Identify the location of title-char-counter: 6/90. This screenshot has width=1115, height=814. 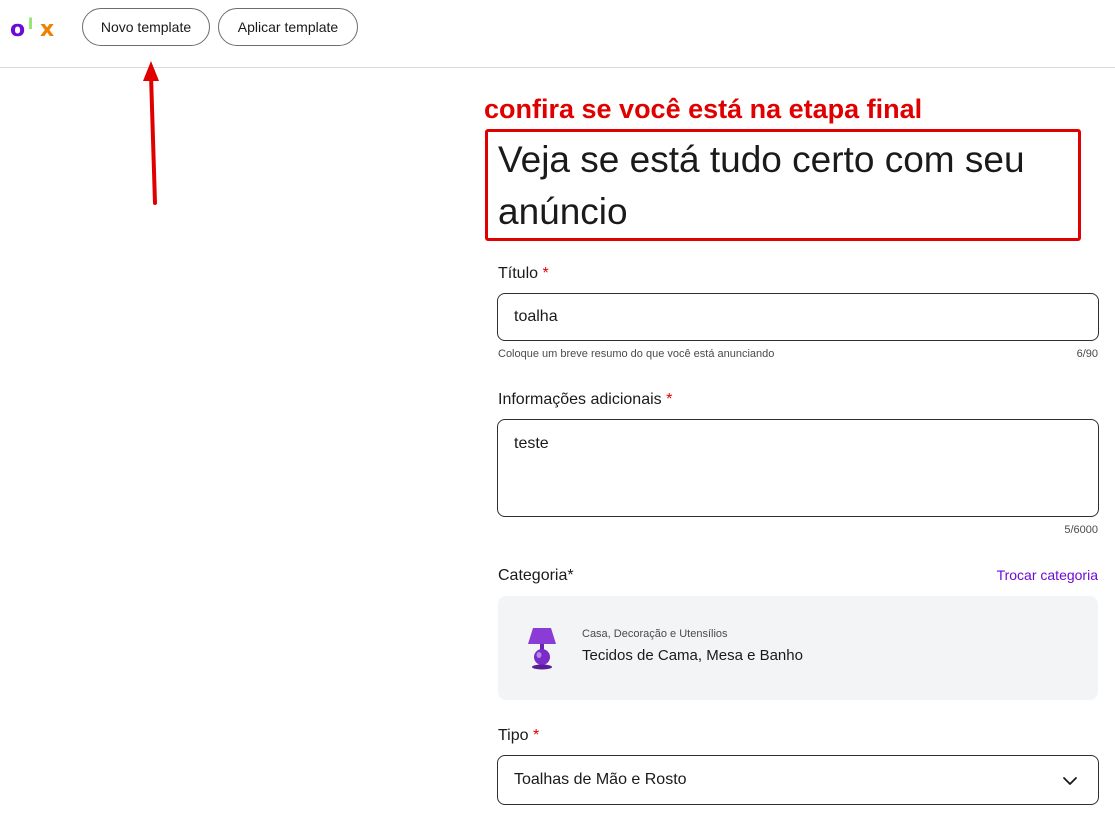
(1087, 354).